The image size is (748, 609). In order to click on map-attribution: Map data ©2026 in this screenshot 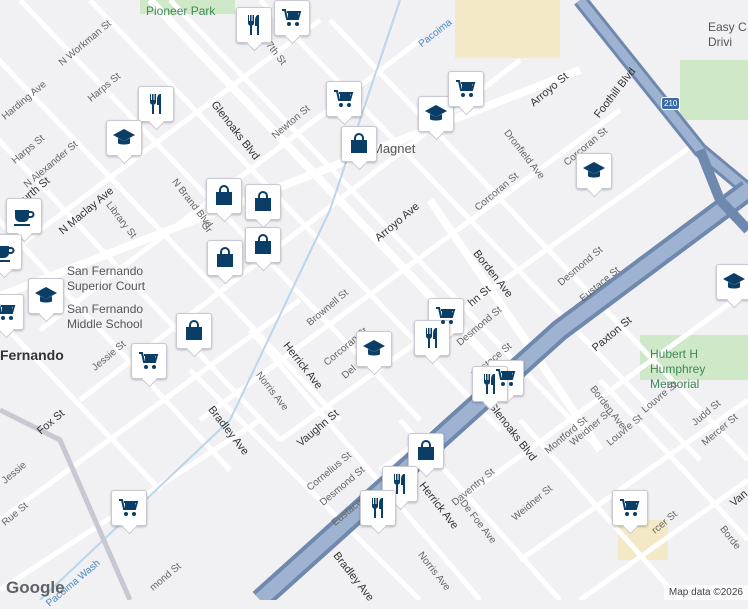, I will do `click(705, 592)`.